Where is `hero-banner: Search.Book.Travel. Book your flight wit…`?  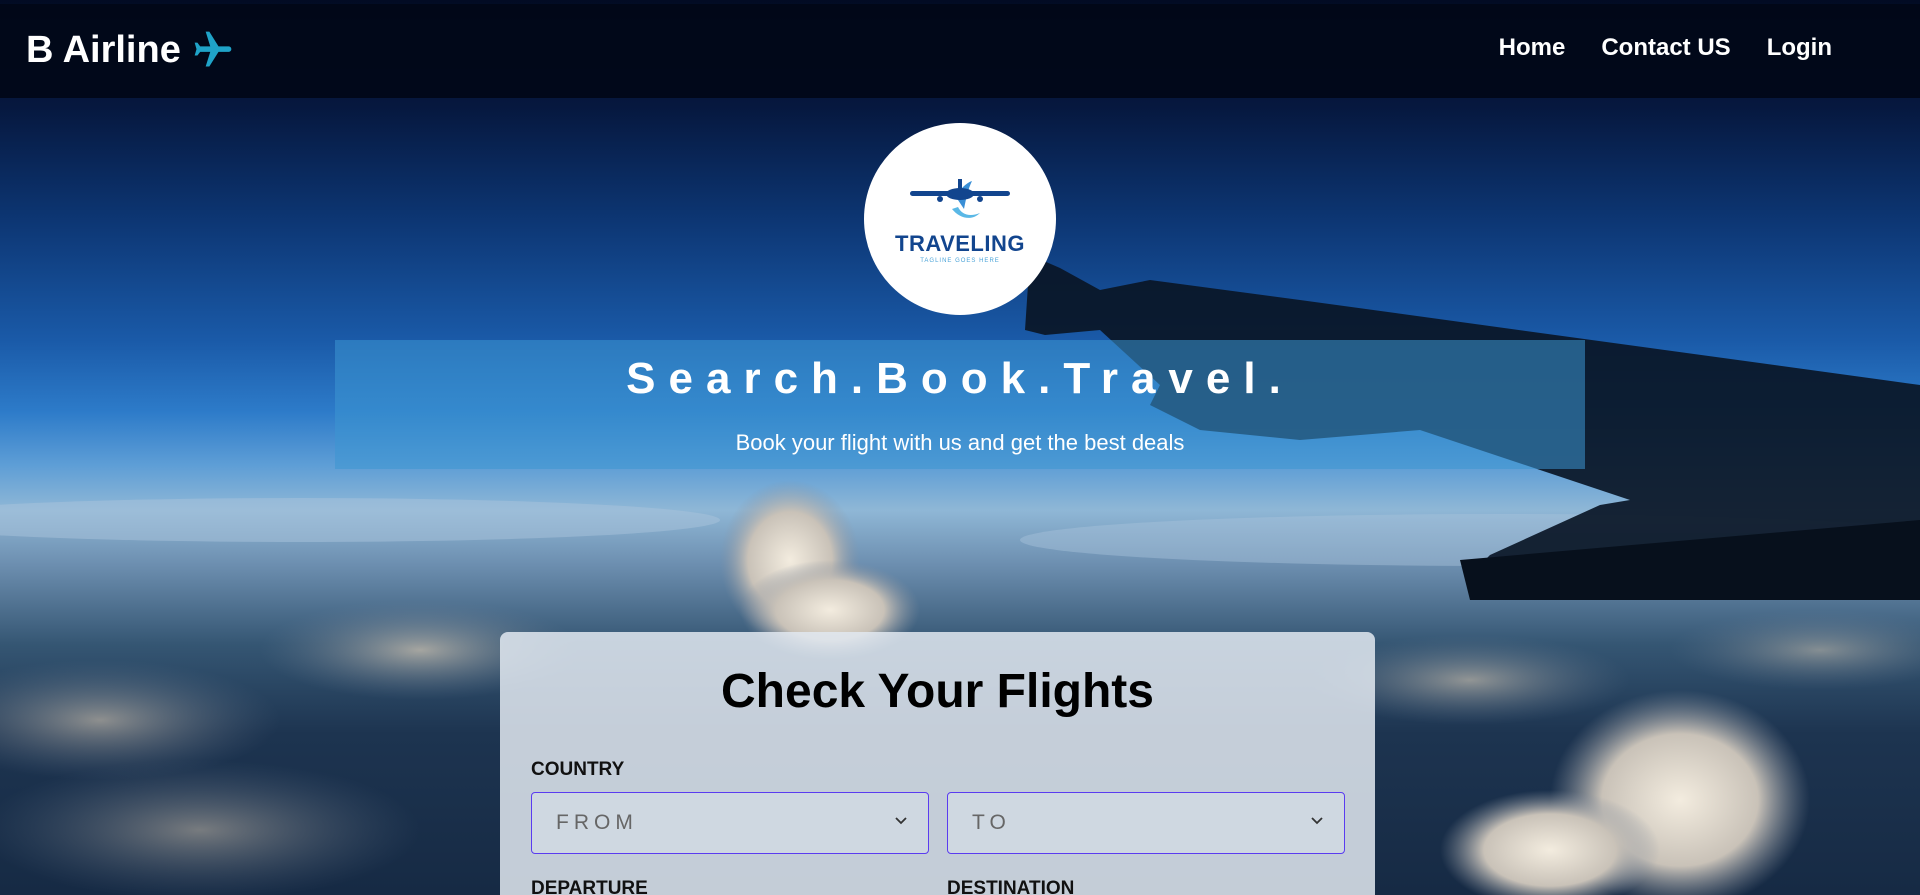
hero-banner: Search.Book.Travel. Book your flight wit… is located at coordinates (960, 404).